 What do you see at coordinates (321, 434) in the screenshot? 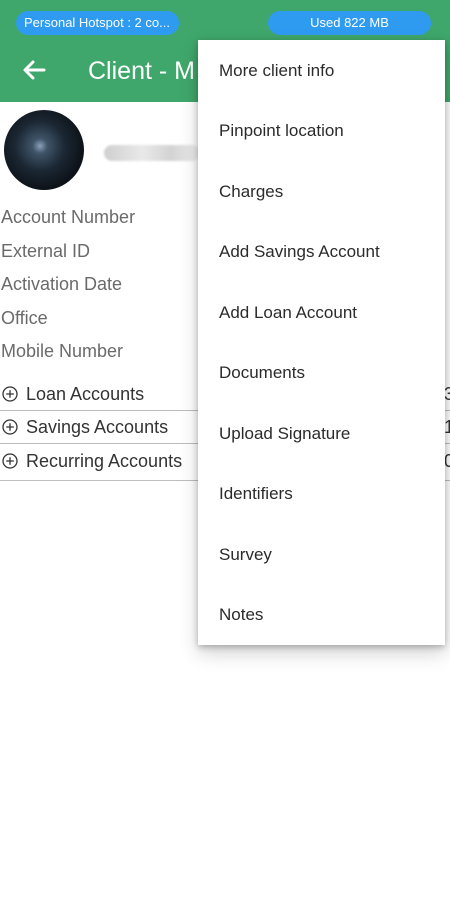
I see `menu-item-upload-signature: Upload Signature` at bounding box center [321, 434].